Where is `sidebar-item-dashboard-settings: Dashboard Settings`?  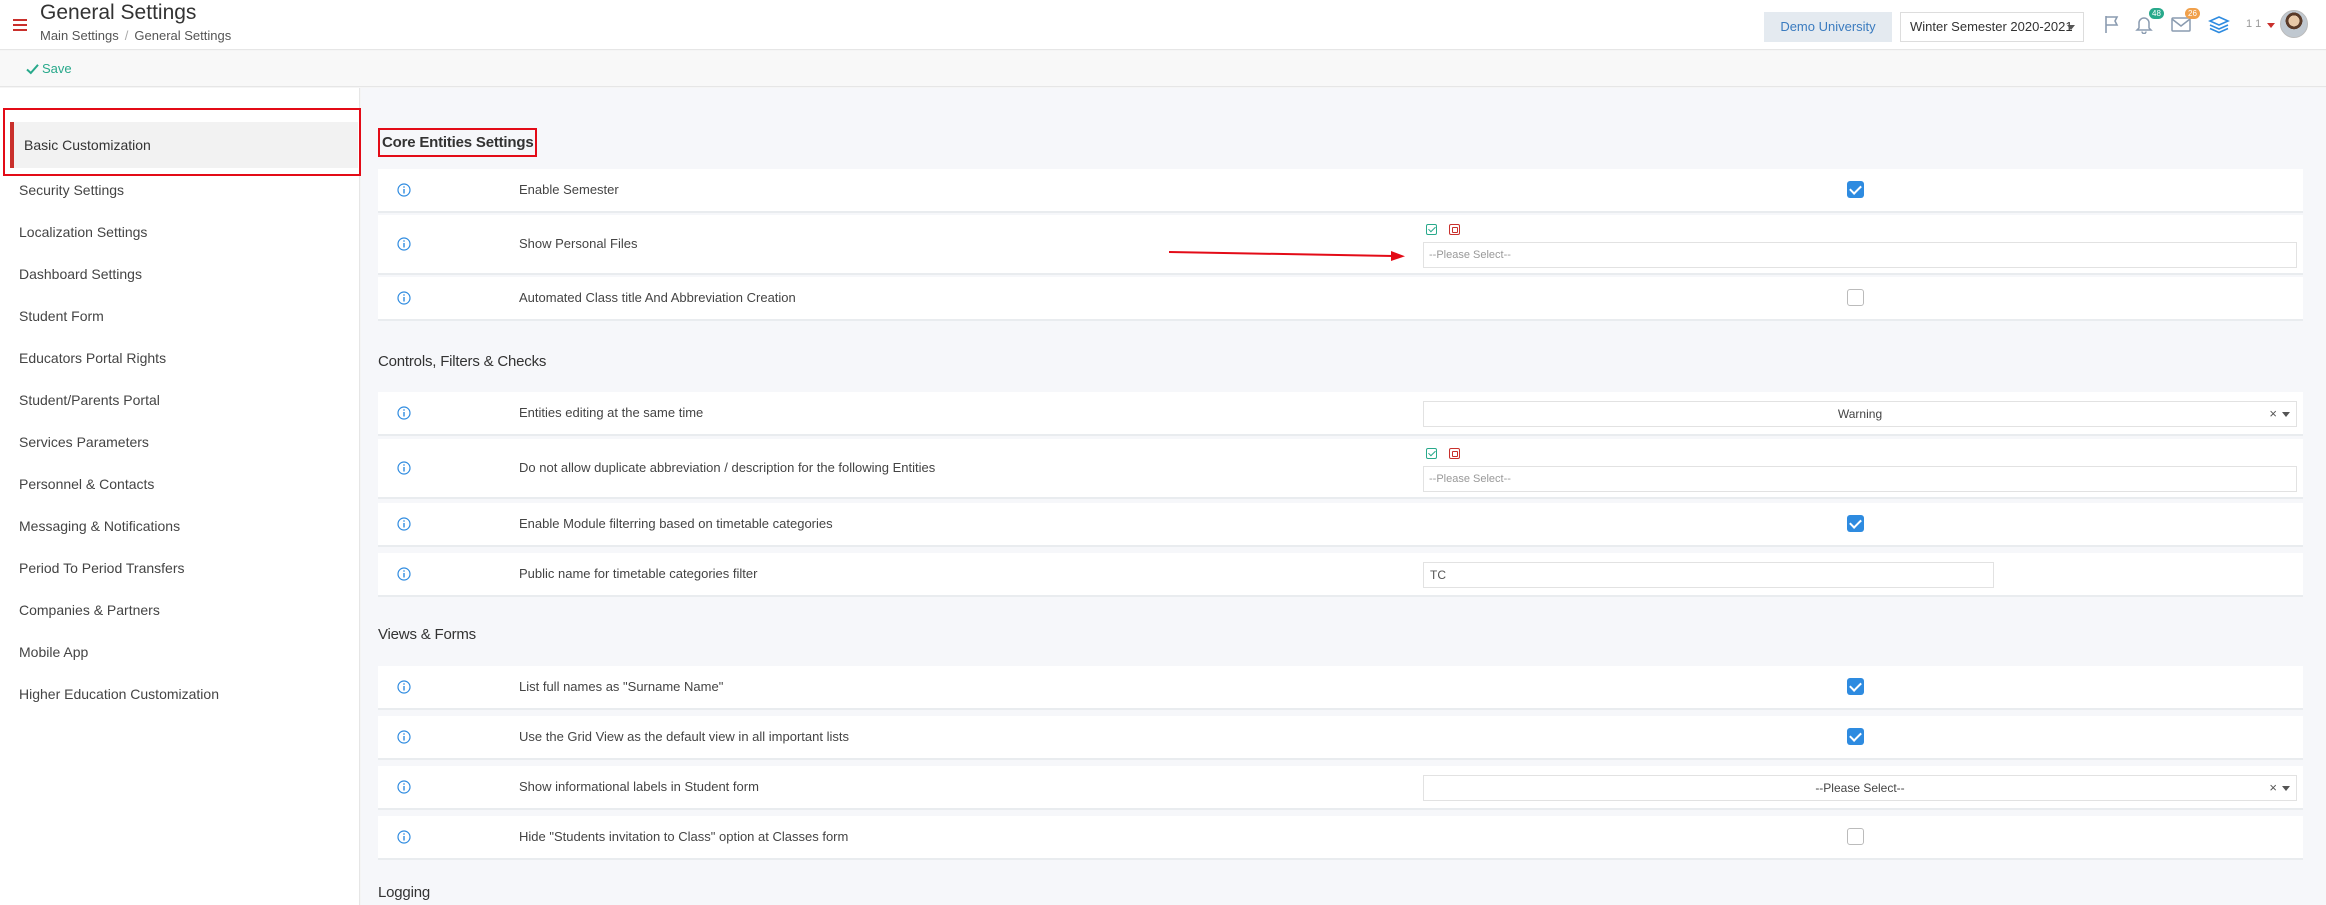 sidebar-item-dashboard-settings: Dashboard Settings is located at coordinates (180, 274).